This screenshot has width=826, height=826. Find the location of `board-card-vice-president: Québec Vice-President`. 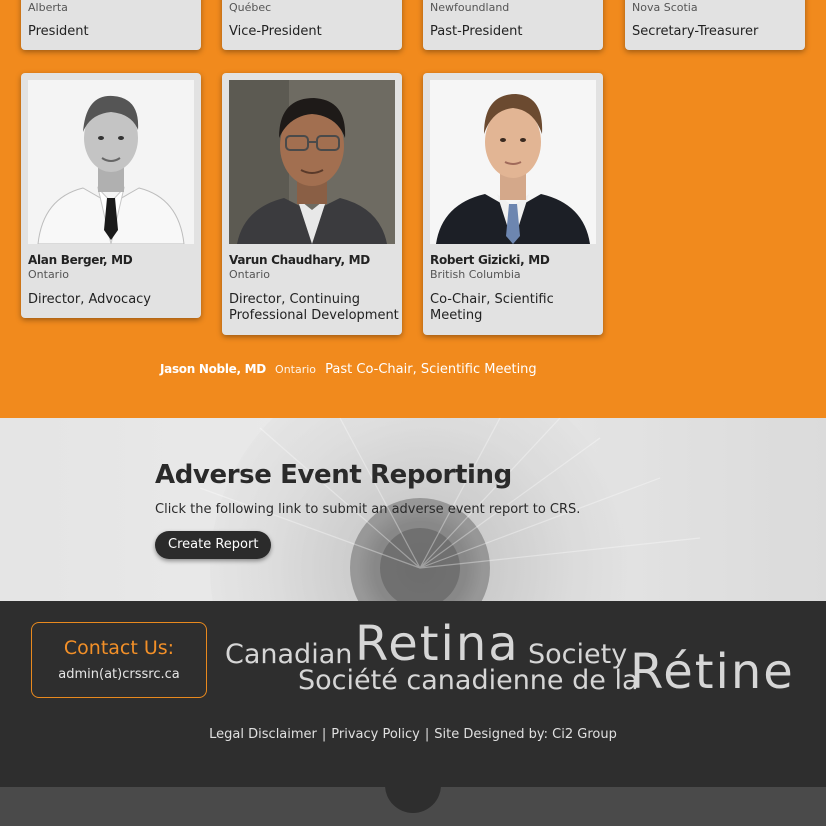

board-card-vice-president: Québec Vice-President is located at coordinates (312, 25).